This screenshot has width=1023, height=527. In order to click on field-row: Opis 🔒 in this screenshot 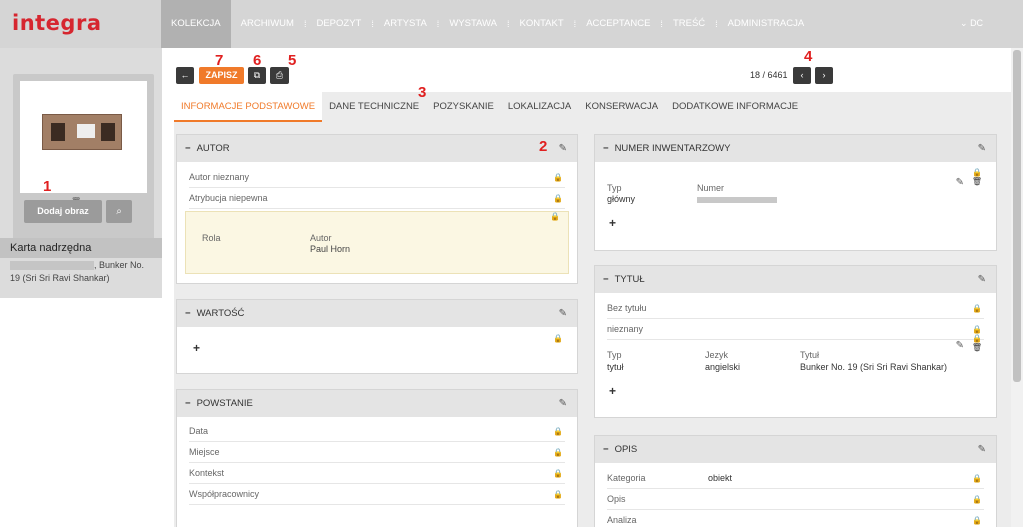, I will do `click(795, 499)`.